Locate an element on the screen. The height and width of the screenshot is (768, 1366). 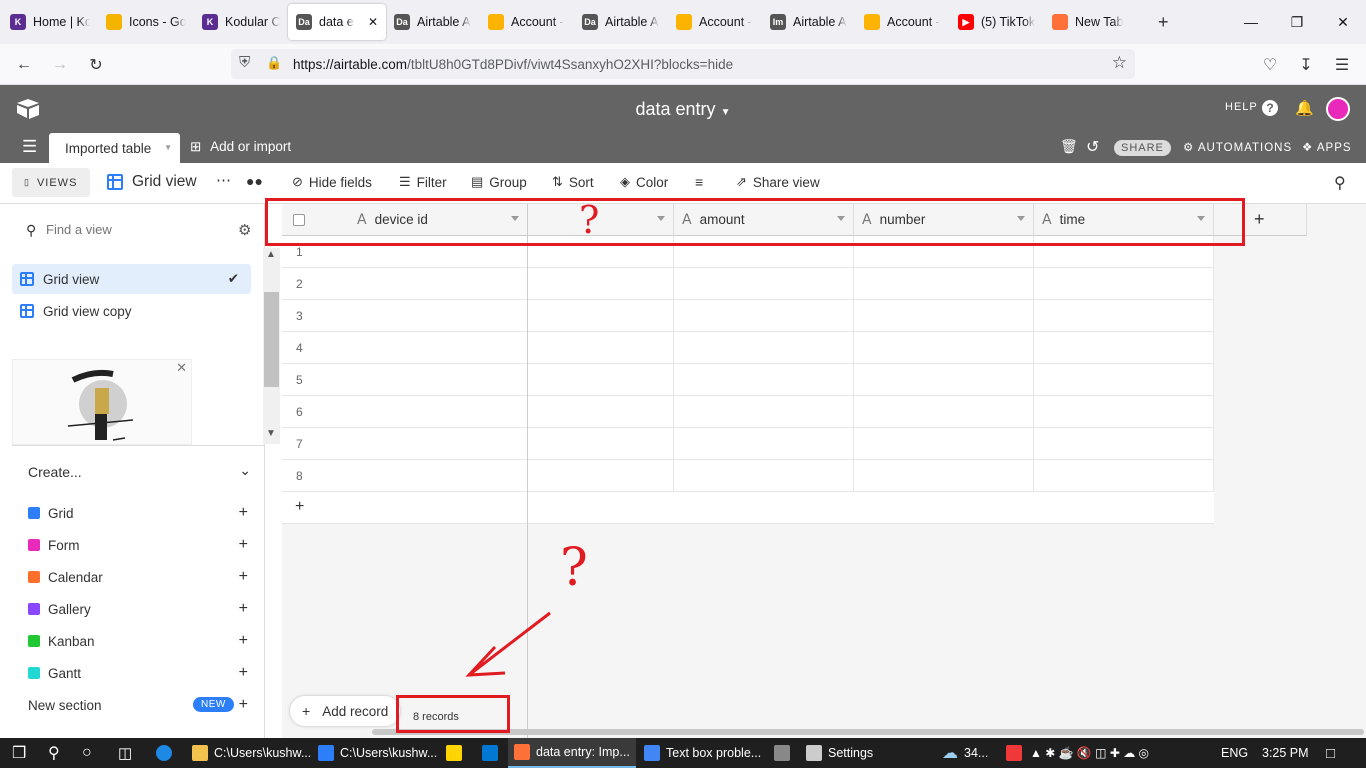
filter-button: ☰ Filter is located at coordinates (423, 182).